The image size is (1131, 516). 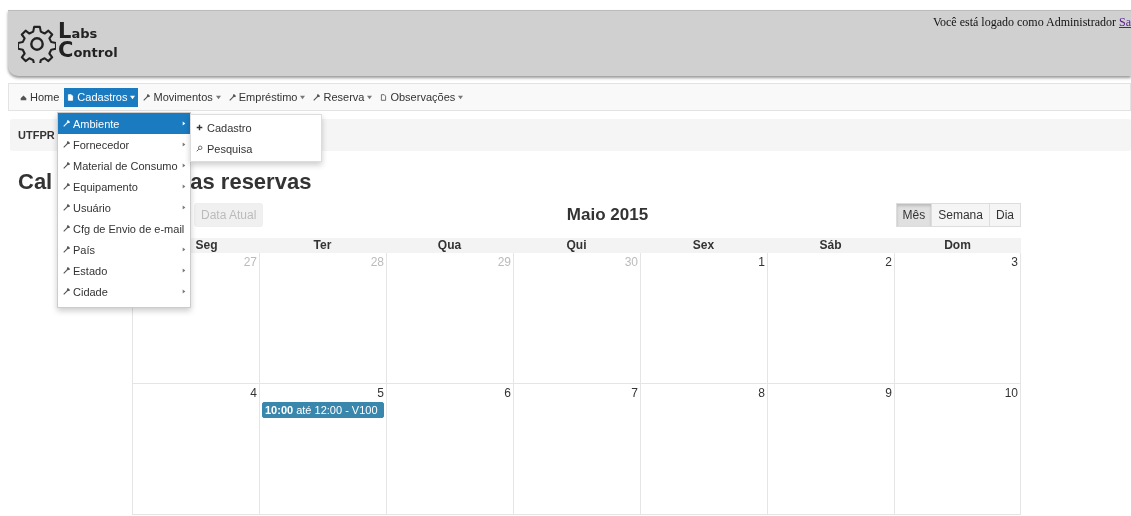 I want to click on page-heading: Cal, so click(x=35, y=182).